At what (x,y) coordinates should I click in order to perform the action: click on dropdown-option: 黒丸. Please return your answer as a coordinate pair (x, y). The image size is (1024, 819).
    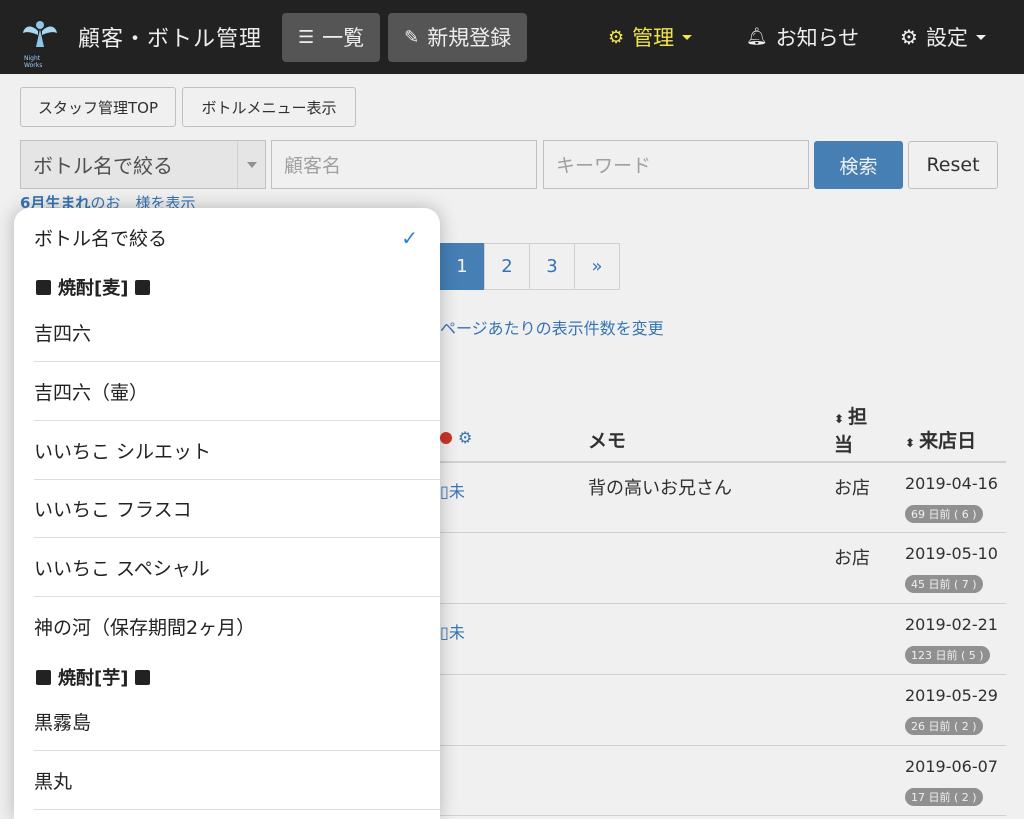
    Looking at the image, I should click on (237, 780).